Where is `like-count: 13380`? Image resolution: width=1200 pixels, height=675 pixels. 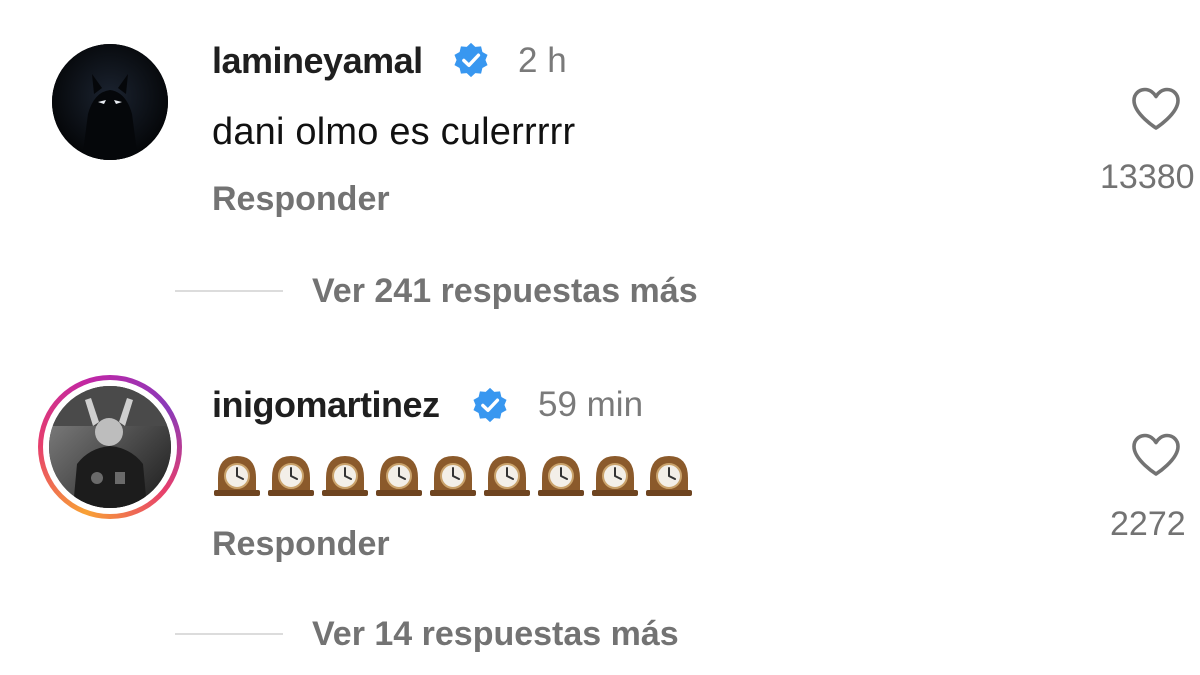 like-count: 13380 is located at coordinates (1147, 177).